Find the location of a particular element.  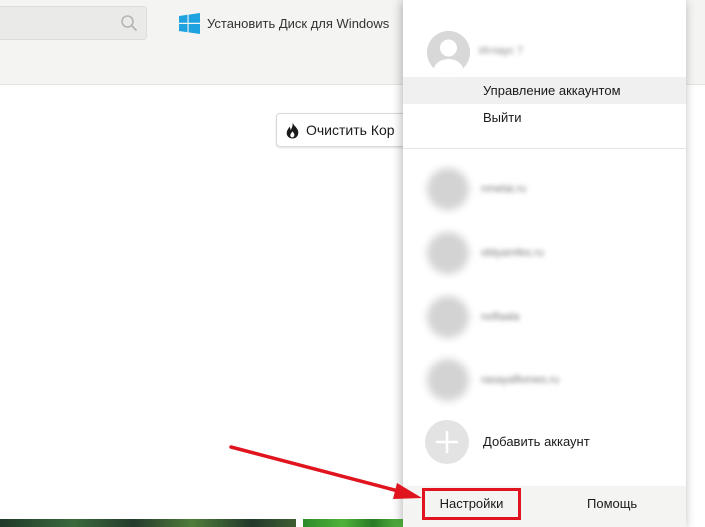

search-input is located at coordinates (73, 23).